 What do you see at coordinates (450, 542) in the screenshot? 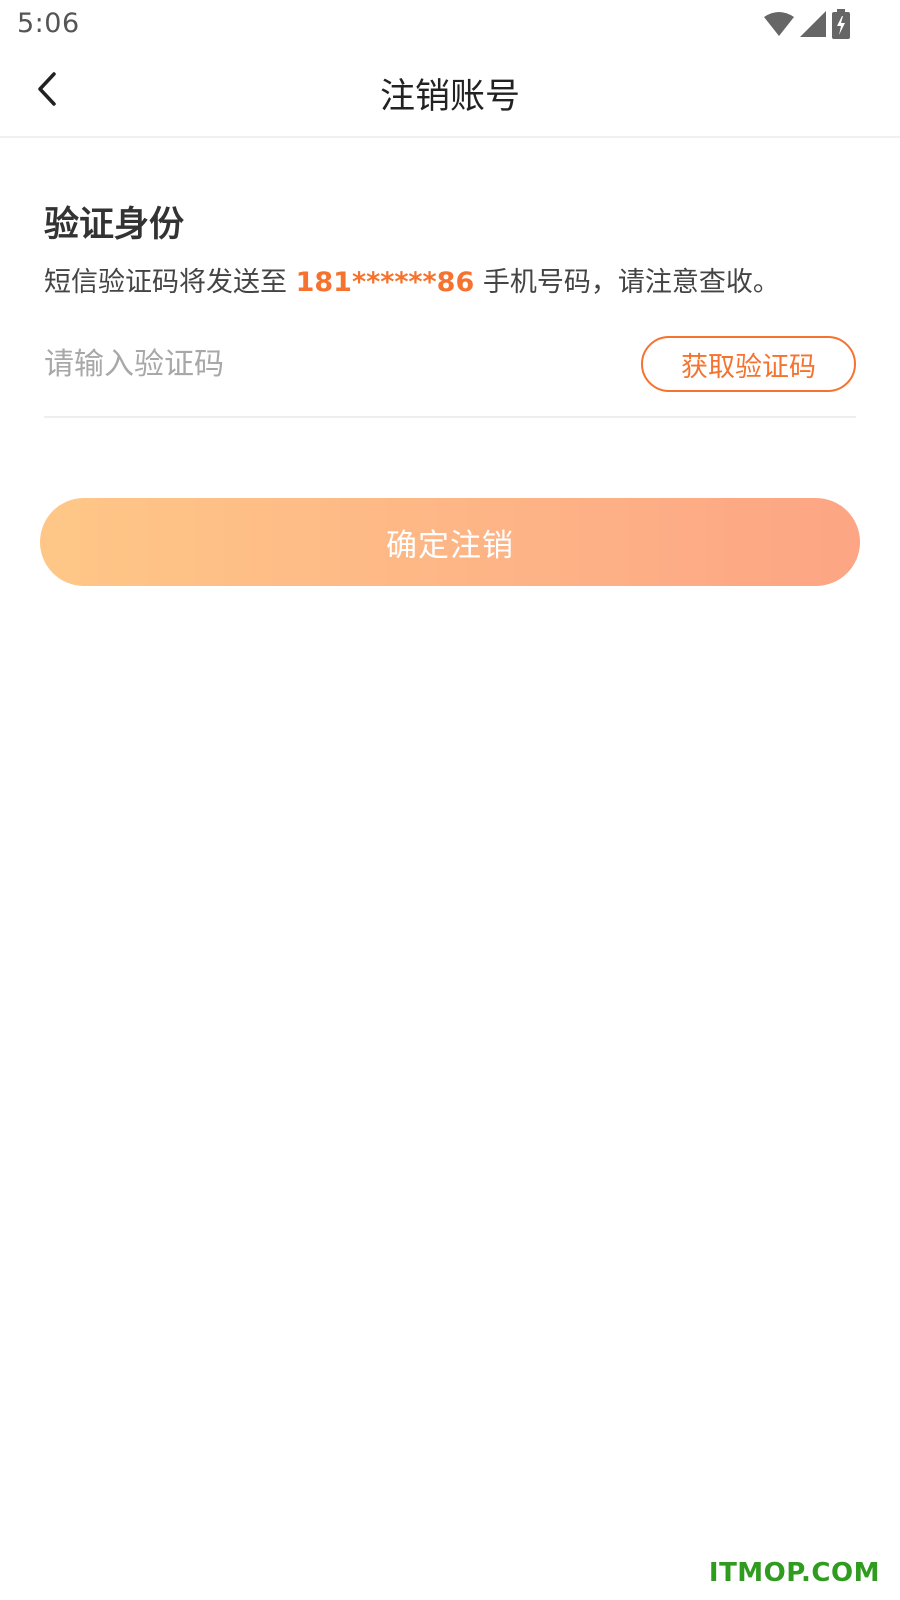
I see `confirm-cancel-account-button: 确定注销` at bounding box center [450, 542].